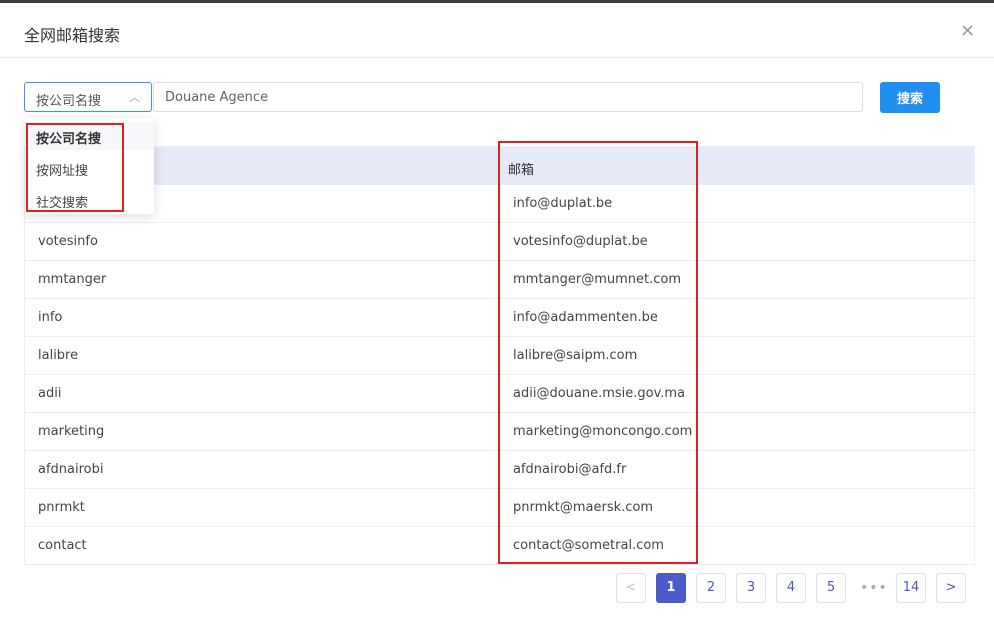  I want to click on option-social: 社交搜索, so click(62, 201).